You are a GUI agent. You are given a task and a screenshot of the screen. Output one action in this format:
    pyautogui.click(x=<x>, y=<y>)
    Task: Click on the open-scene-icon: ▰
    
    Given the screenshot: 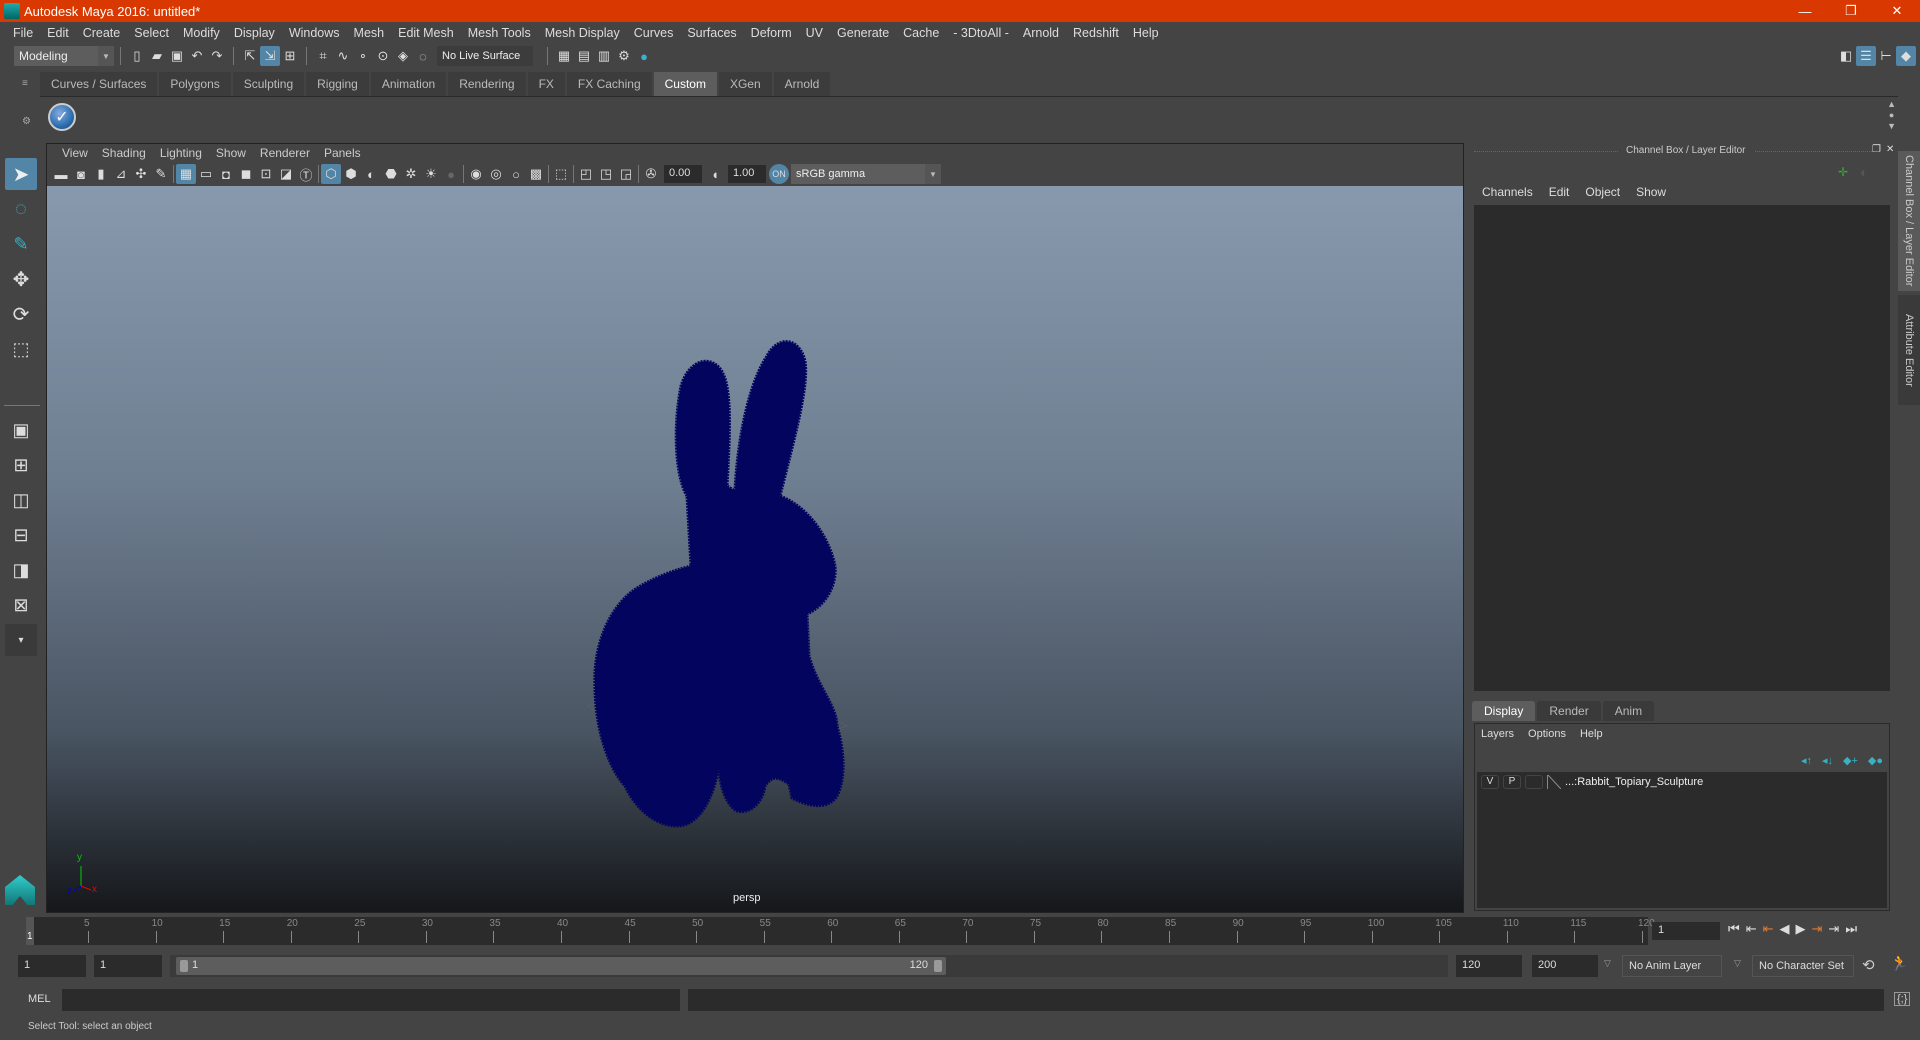 What is the action you would take?
    pyautogui.click(x=157, y=56)
    